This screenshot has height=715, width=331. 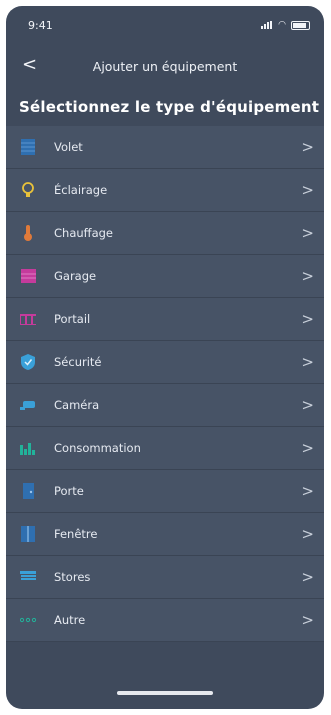 I want to click on shutter-icon, so click(x=28, y=147).